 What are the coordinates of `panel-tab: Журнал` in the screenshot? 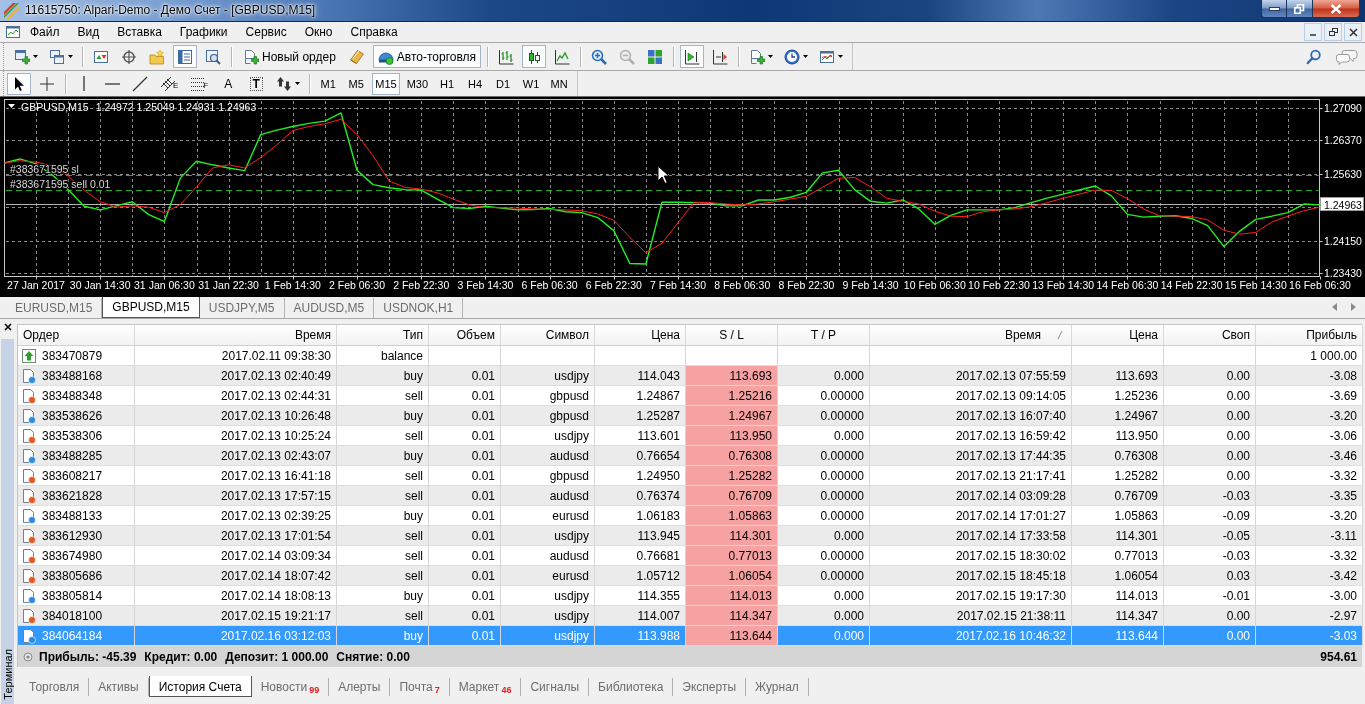 It's located at (777, 687).